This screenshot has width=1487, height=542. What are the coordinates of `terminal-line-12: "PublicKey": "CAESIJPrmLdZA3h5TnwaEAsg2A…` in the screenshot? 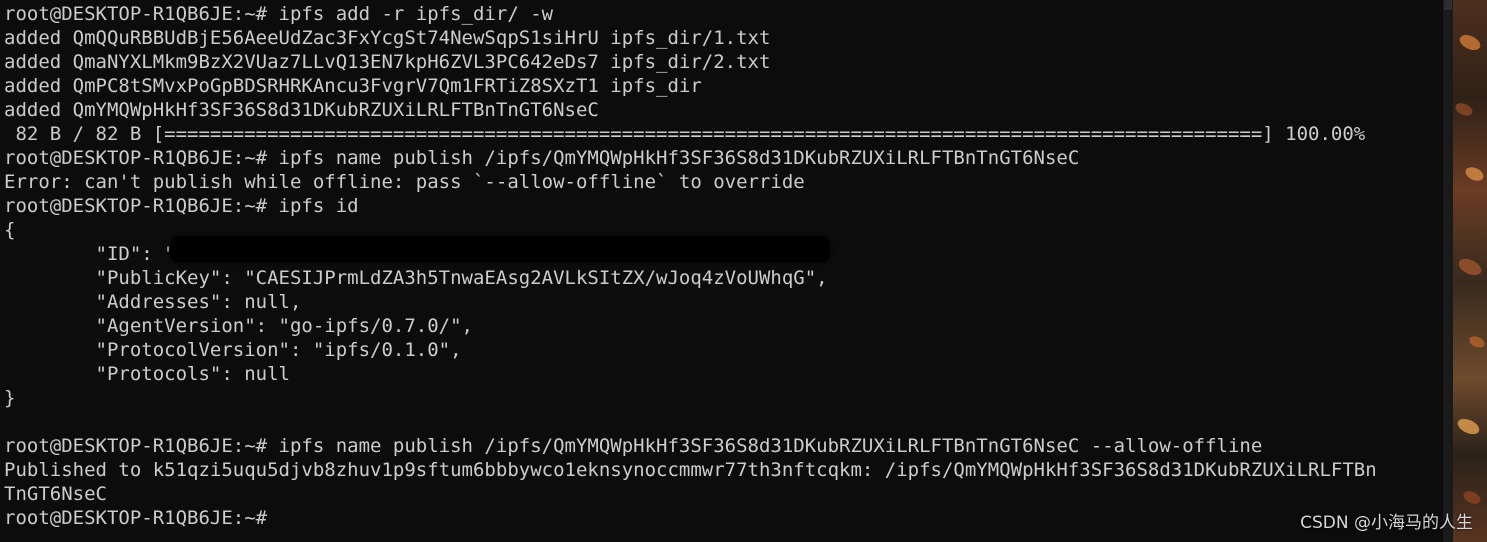 It's located at (416, 278).